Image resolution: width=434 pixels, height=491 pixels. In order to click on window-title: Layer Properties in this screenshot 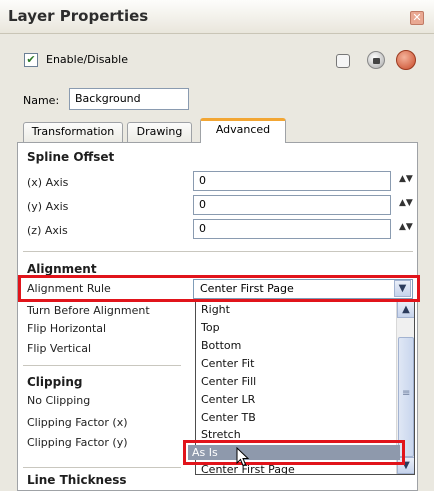, I will do `click(78, 16)`.